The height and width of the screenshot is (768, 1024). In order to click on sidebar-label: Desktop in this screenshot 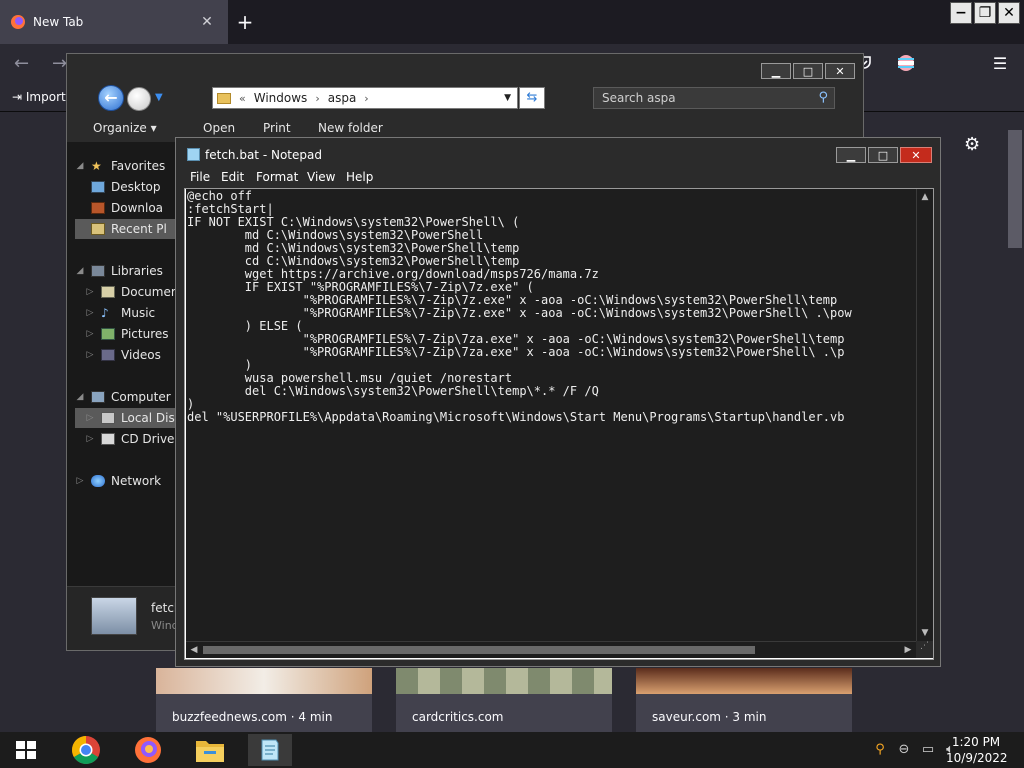, I will do `click(136, 187)`.